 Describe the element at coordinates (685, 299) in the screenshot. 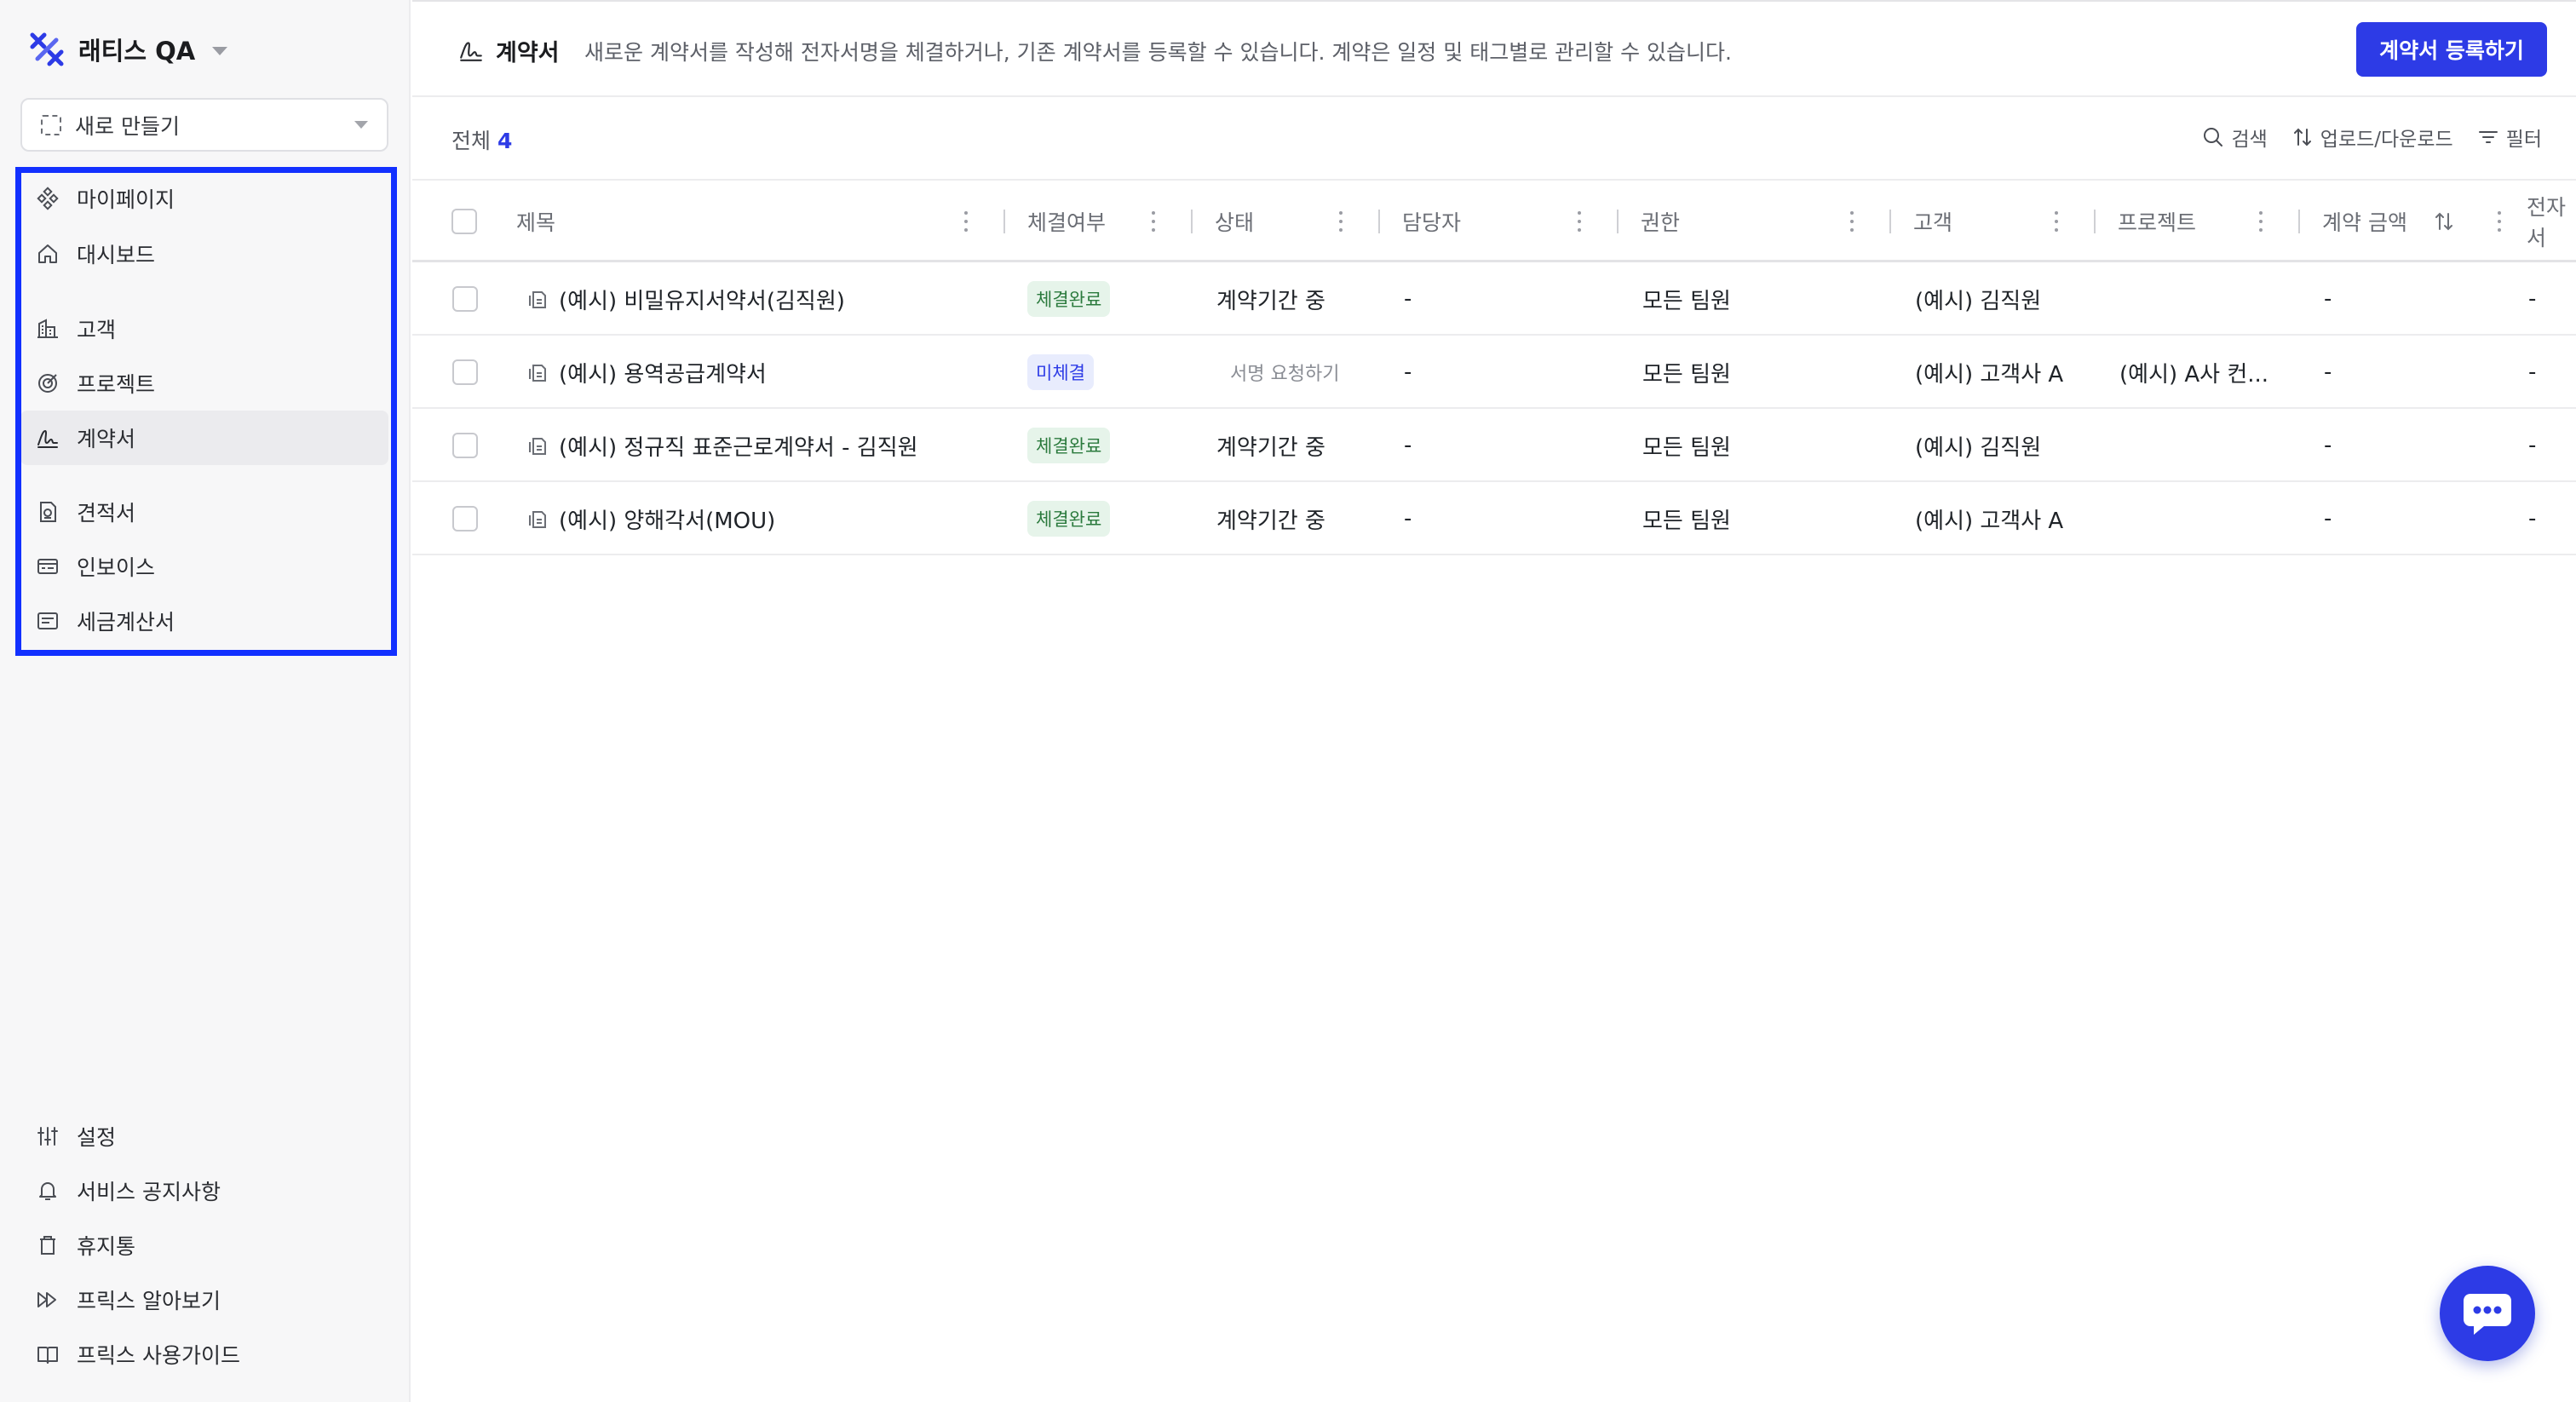

I see `row-title: (예시) 비밀유지서약서(김직원)` at that location.